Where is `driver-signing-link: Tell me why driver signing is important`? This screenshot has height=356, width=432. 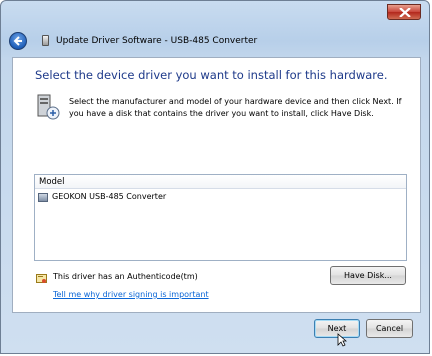
driver-signing-link: Tell me why driver signing is important is located at coordinates (131, 294).